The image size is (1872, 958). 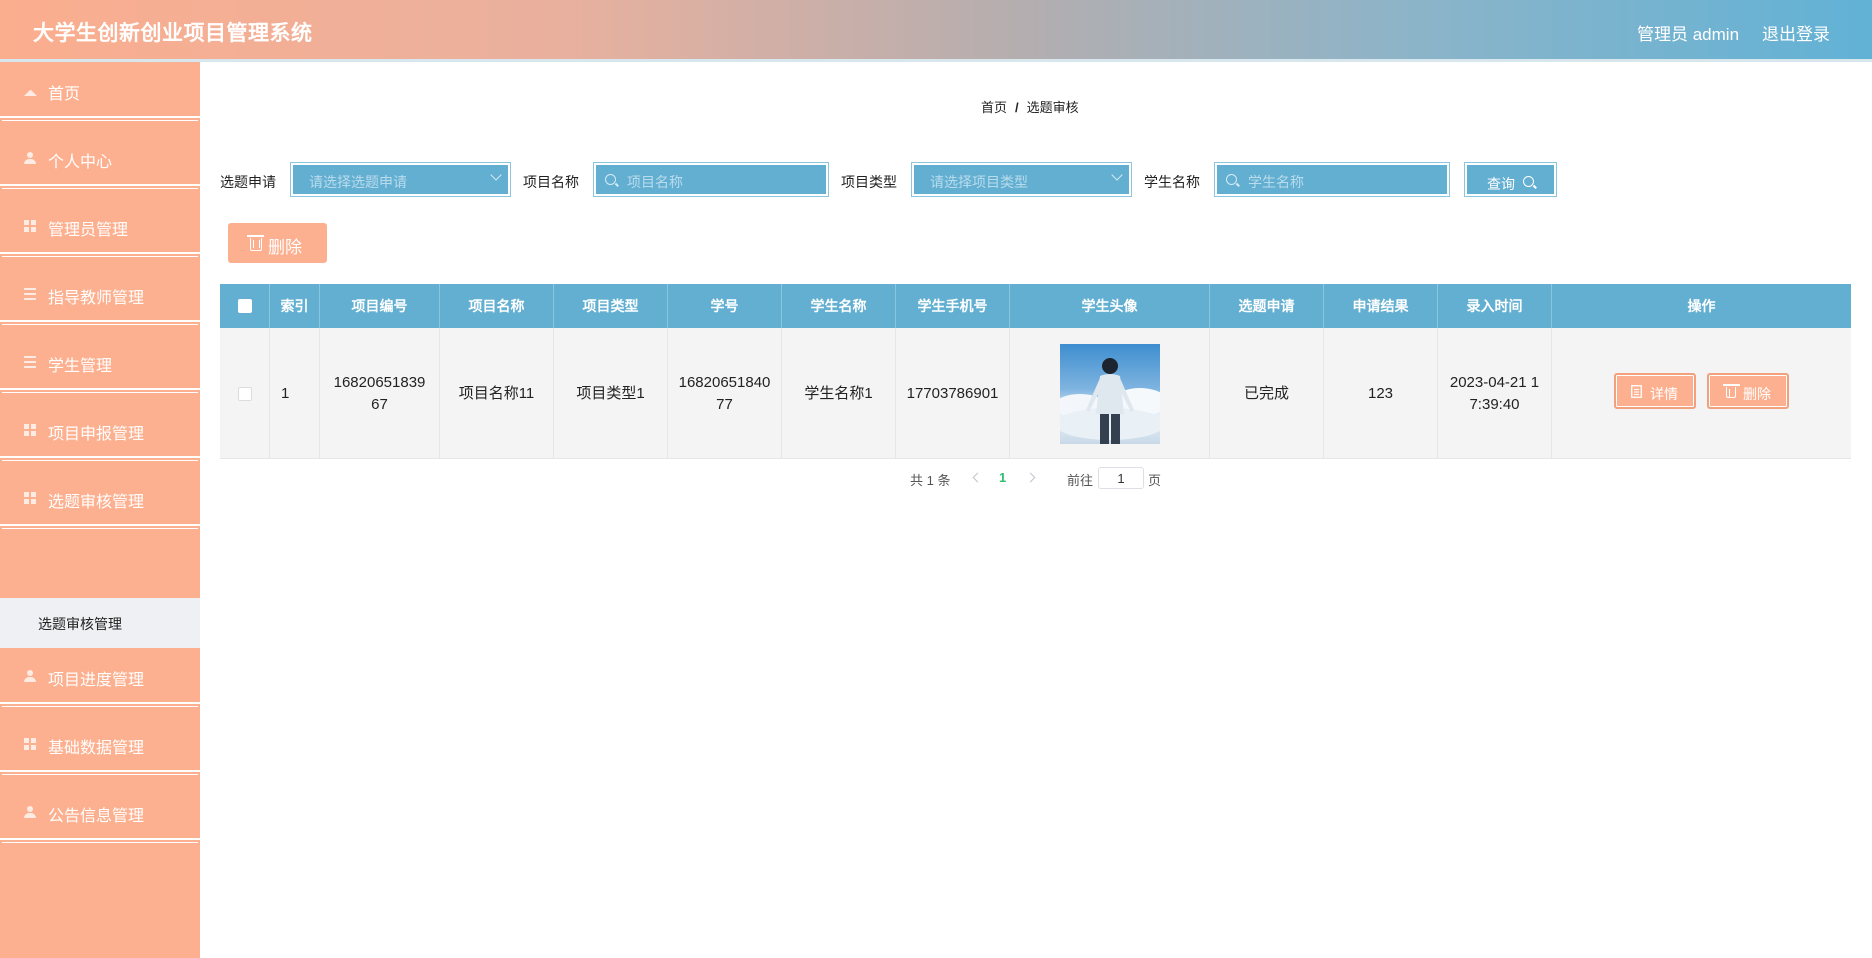 I want to click on cell-student-name: 学生名称1, so click(x=839, y=393).